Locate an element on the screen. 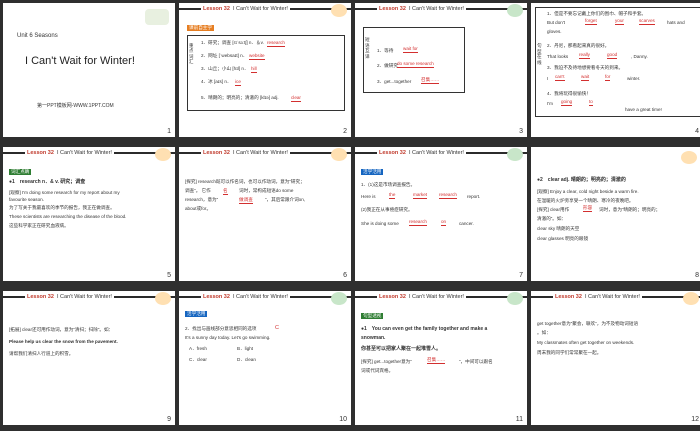 This screenshot has height=431, width=700. sentence-line: hats and is located at coordinates (676, 22).